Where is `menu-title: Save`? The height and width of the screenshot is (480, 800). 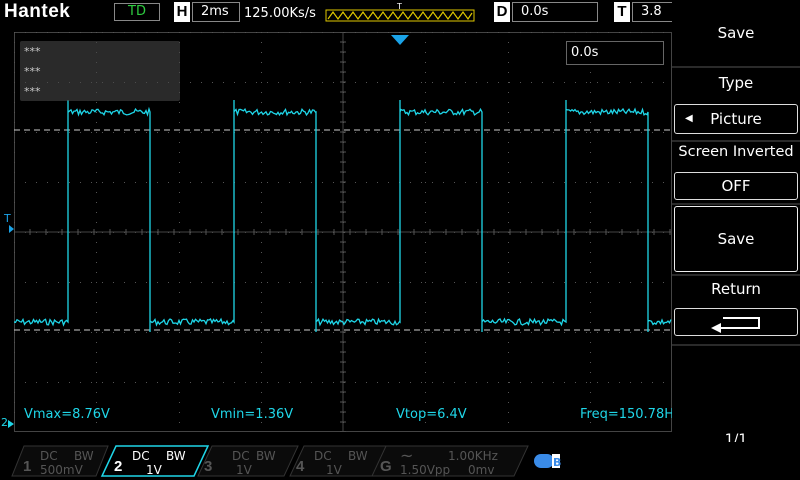
menu-title: Save is located at coordinates (736, 33).